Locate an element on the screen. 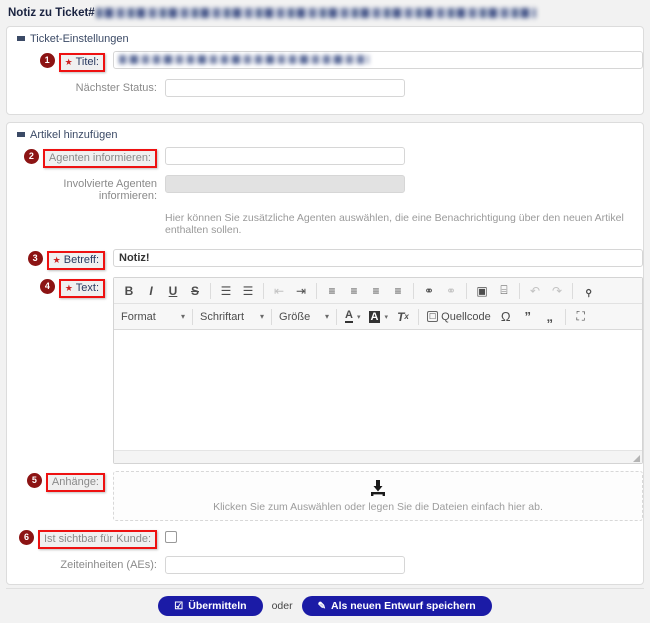 The height and width of the screenshot is (623, 650). anhaenge-label: Anhänge: is located at coordinates (75, 482).